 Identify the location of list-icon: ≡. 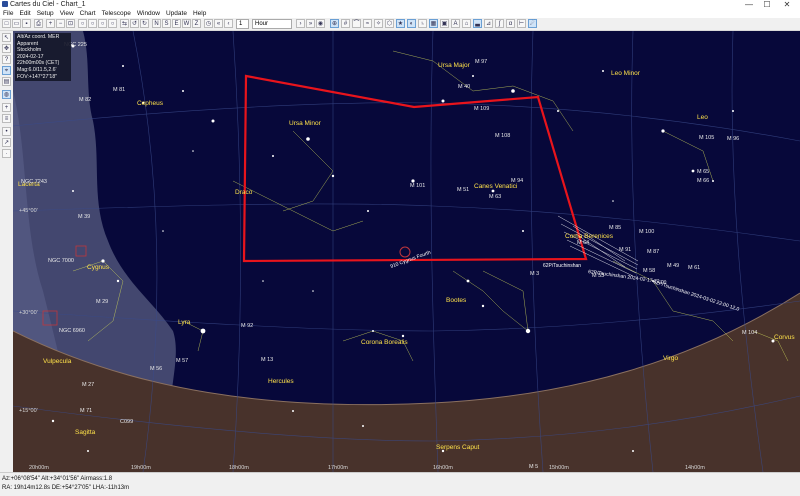
(6, 118).